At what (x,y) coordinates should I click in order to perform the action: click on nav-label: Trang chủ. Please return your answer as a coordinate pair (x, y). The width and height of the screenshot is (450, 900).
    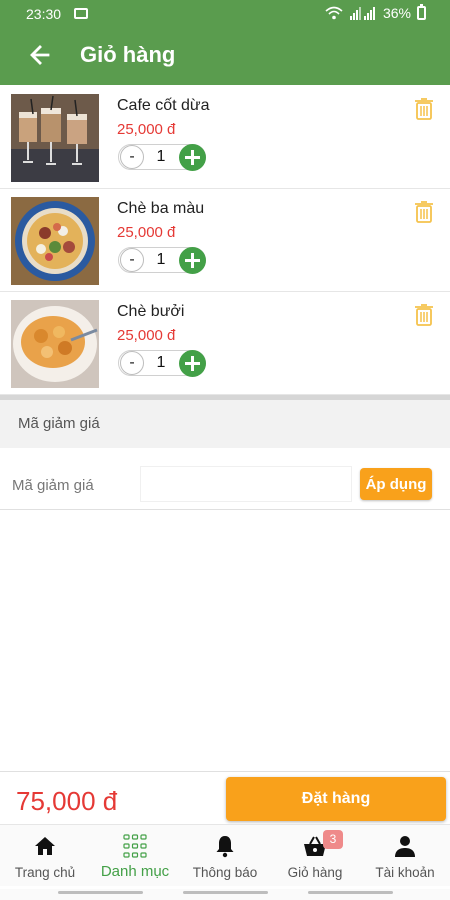
    Looking at the image, I should click on (45, 872).